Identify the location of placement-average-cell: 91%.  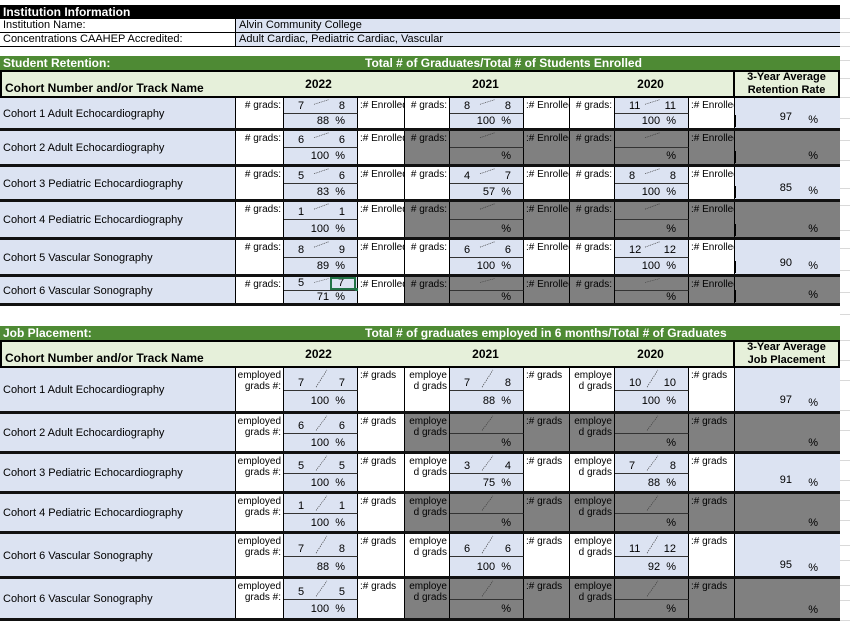
(787, 473).